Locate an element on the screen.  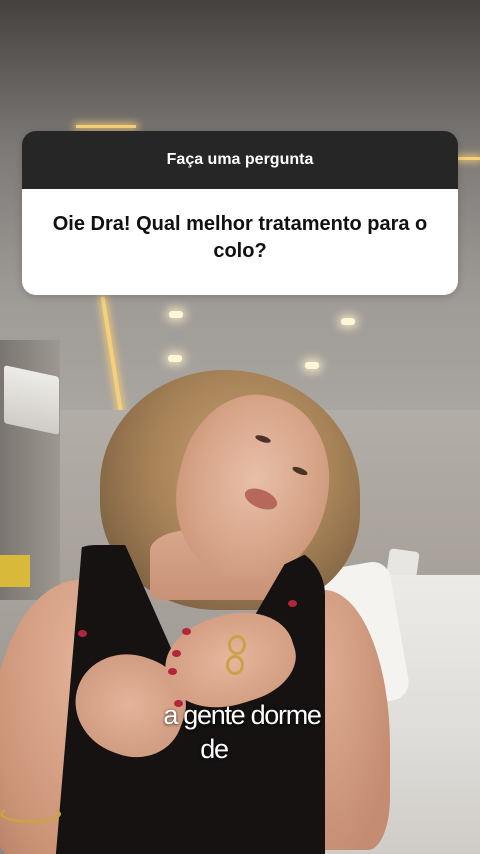
yellow-box is located at coordinates (15, 571).